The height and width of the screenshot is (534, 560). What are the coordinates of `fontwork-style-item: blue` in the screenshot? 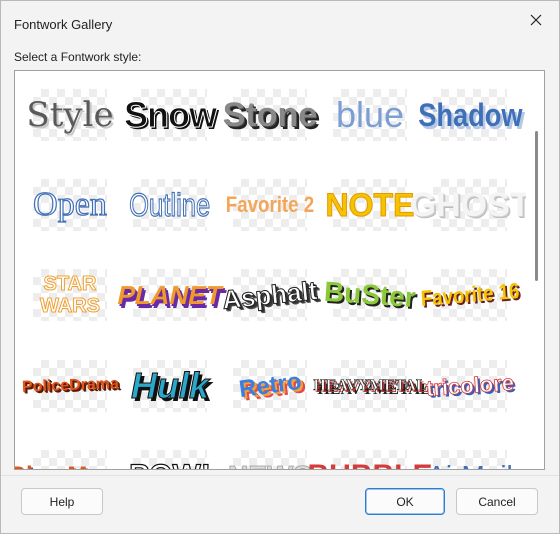 It's located at (370, 115).